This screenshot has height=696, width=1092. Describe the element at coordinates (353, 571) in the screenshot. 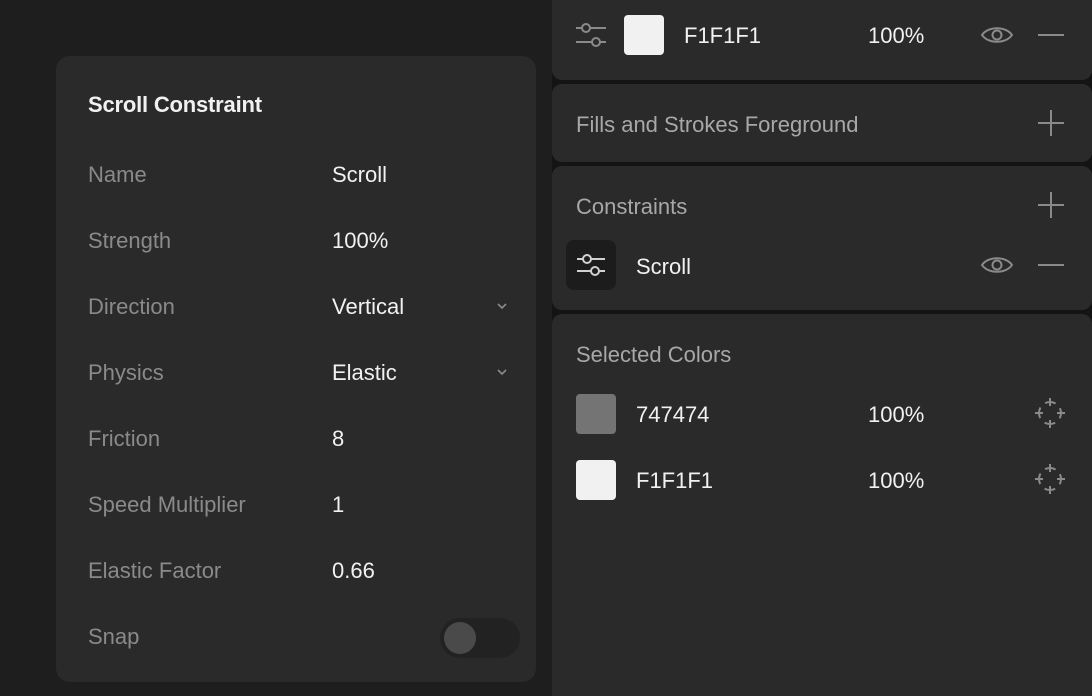

I see `elastic-factor-value: 0.66` at that location.